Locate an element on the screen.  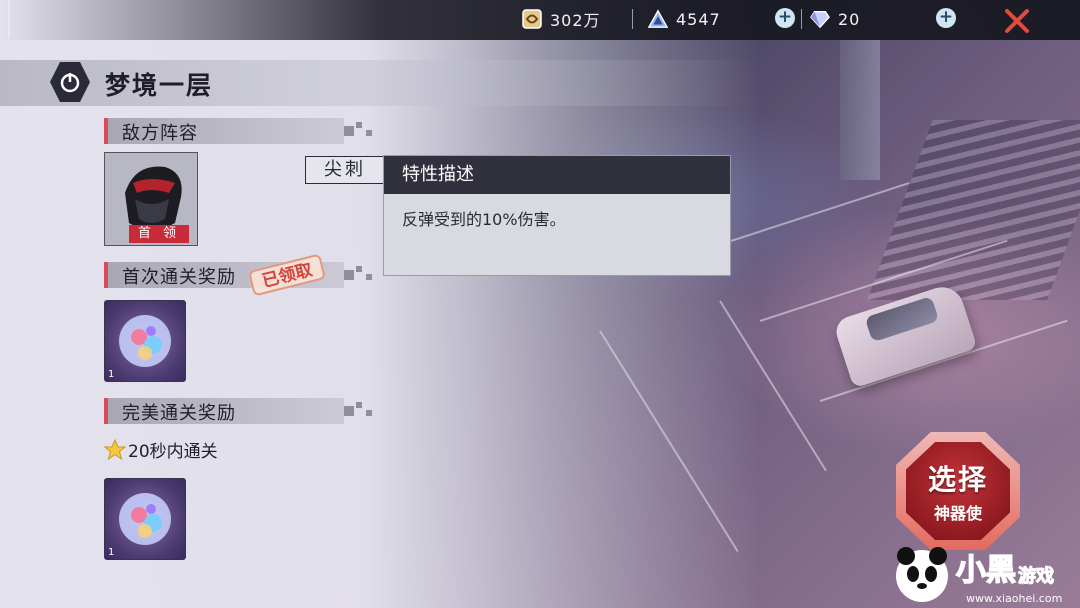
popup-title: 特性描述 is located at coordinates (557, 175).